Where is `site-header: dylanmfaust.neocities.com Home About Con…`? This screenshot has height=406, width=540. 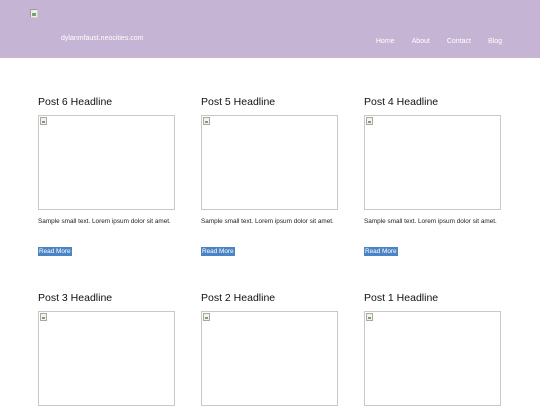 site-header: dylanmfaust.neocities.com Home About Con… is located at coordinates (270, 29).